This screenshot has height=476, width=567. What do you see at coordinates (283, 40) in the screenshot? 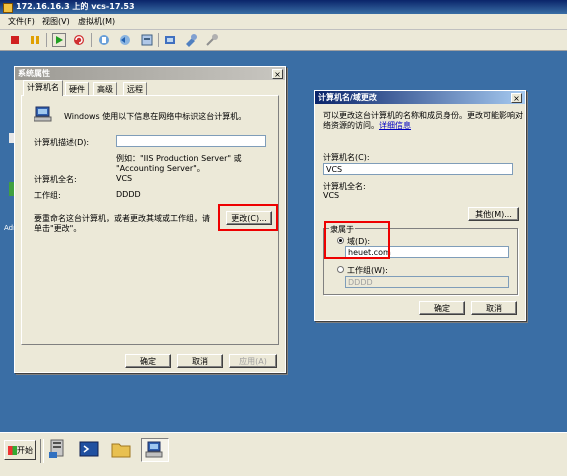
I see `vm-toolbar` at bounding box center [283, 40].